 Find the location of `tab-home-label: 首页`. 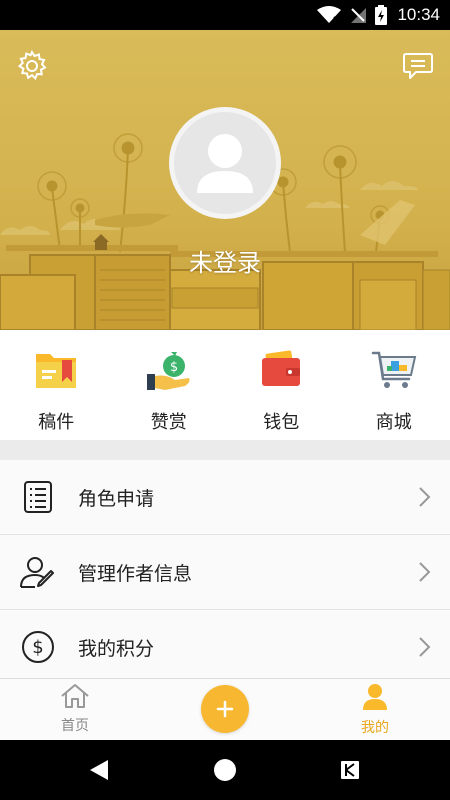

tab-home-label: 首页 is located at coordinates (75, 726).